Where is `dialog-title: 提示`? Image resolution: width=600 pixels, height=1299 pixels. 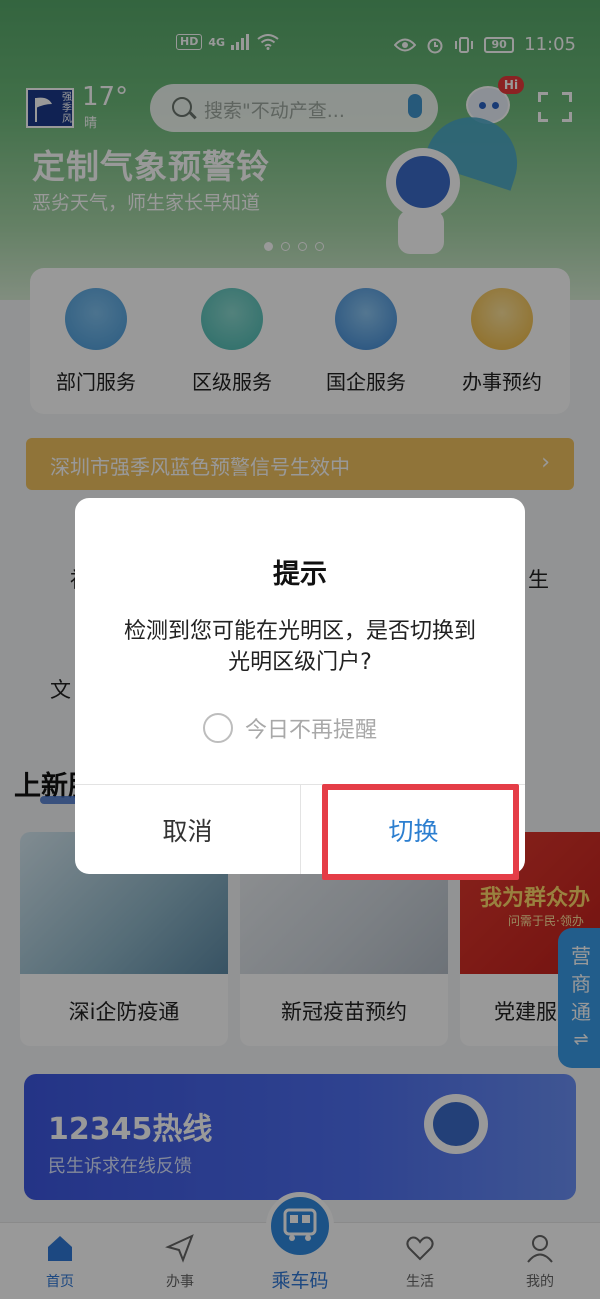
dialog-title: 提示 is located at coordinates (300, 574).